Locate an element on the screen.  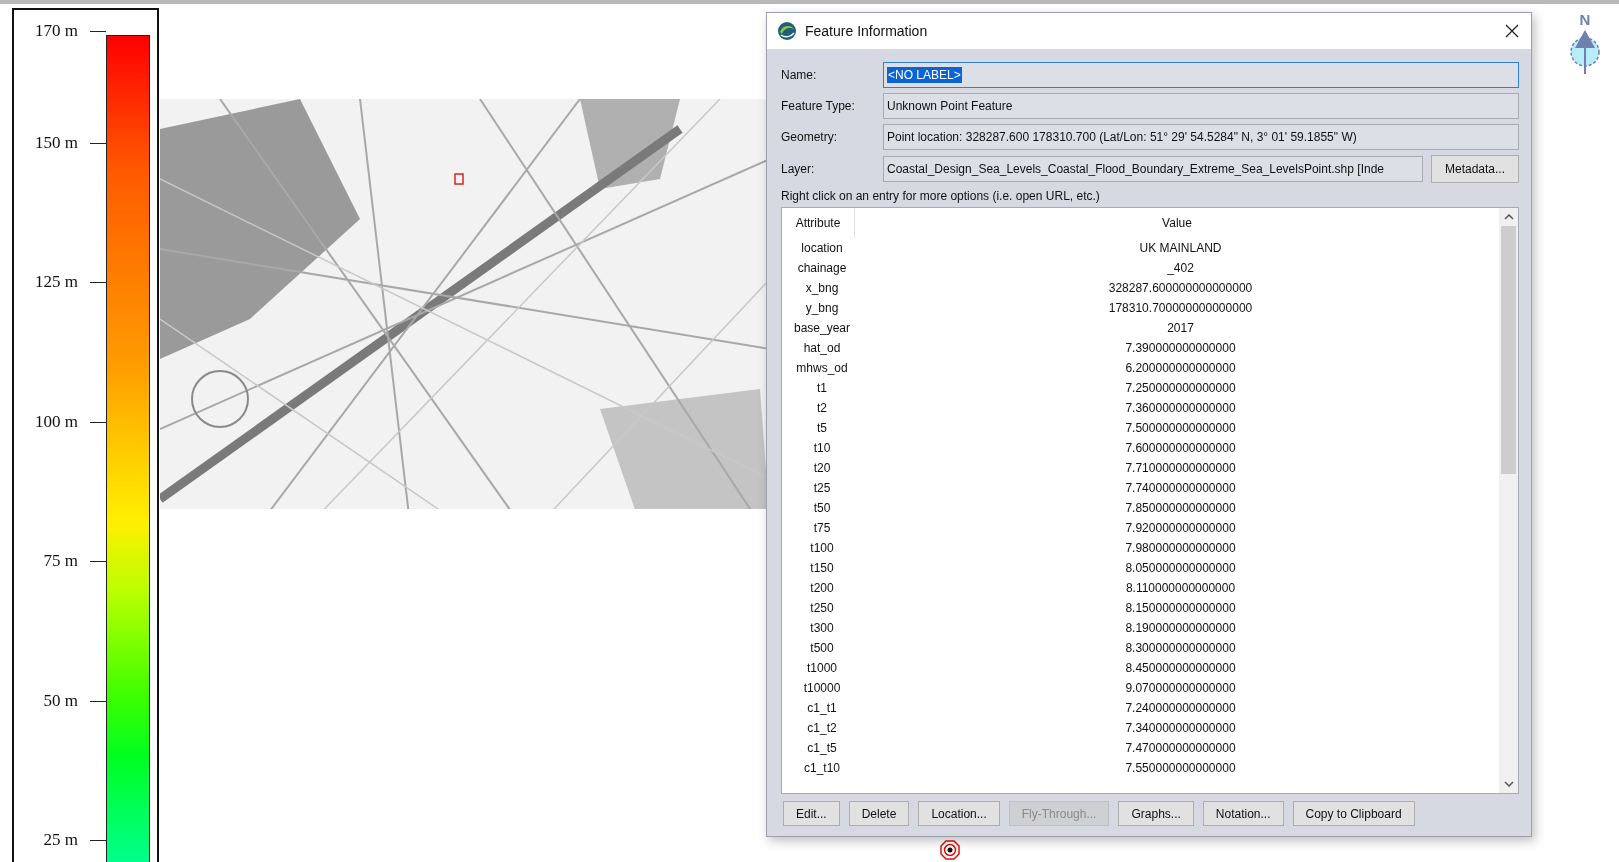
column-header: Attribute is located at coordinates (818, 223).